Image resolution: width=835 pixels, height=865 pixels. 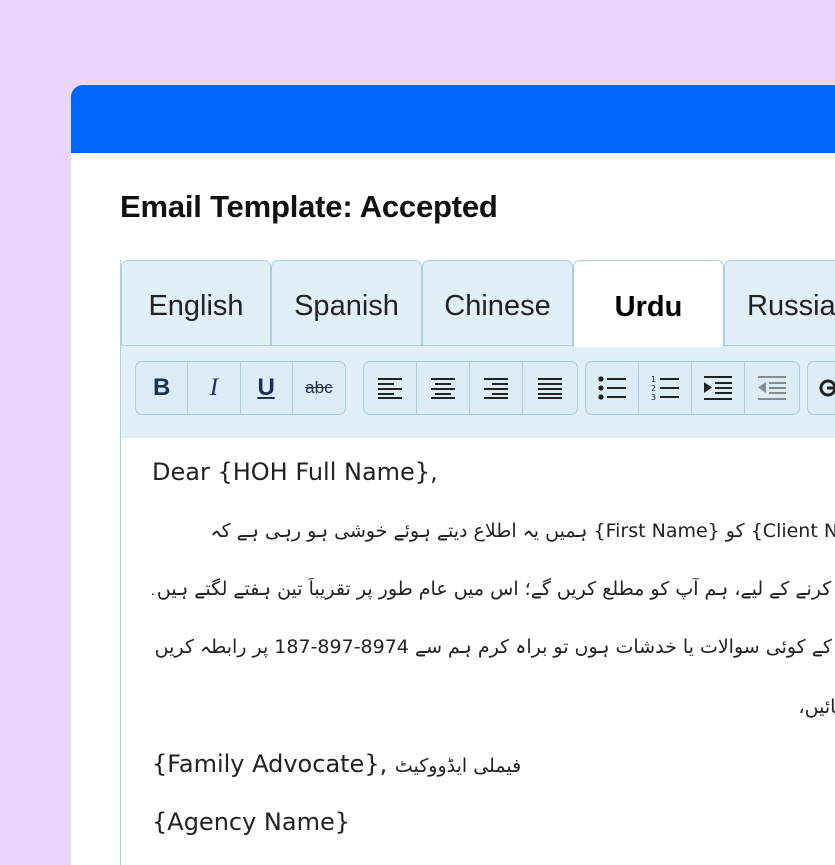 What do you see at coordinates (827, 388) in the screenshot?
I see `link-icon` at bounding box center [827, 388].